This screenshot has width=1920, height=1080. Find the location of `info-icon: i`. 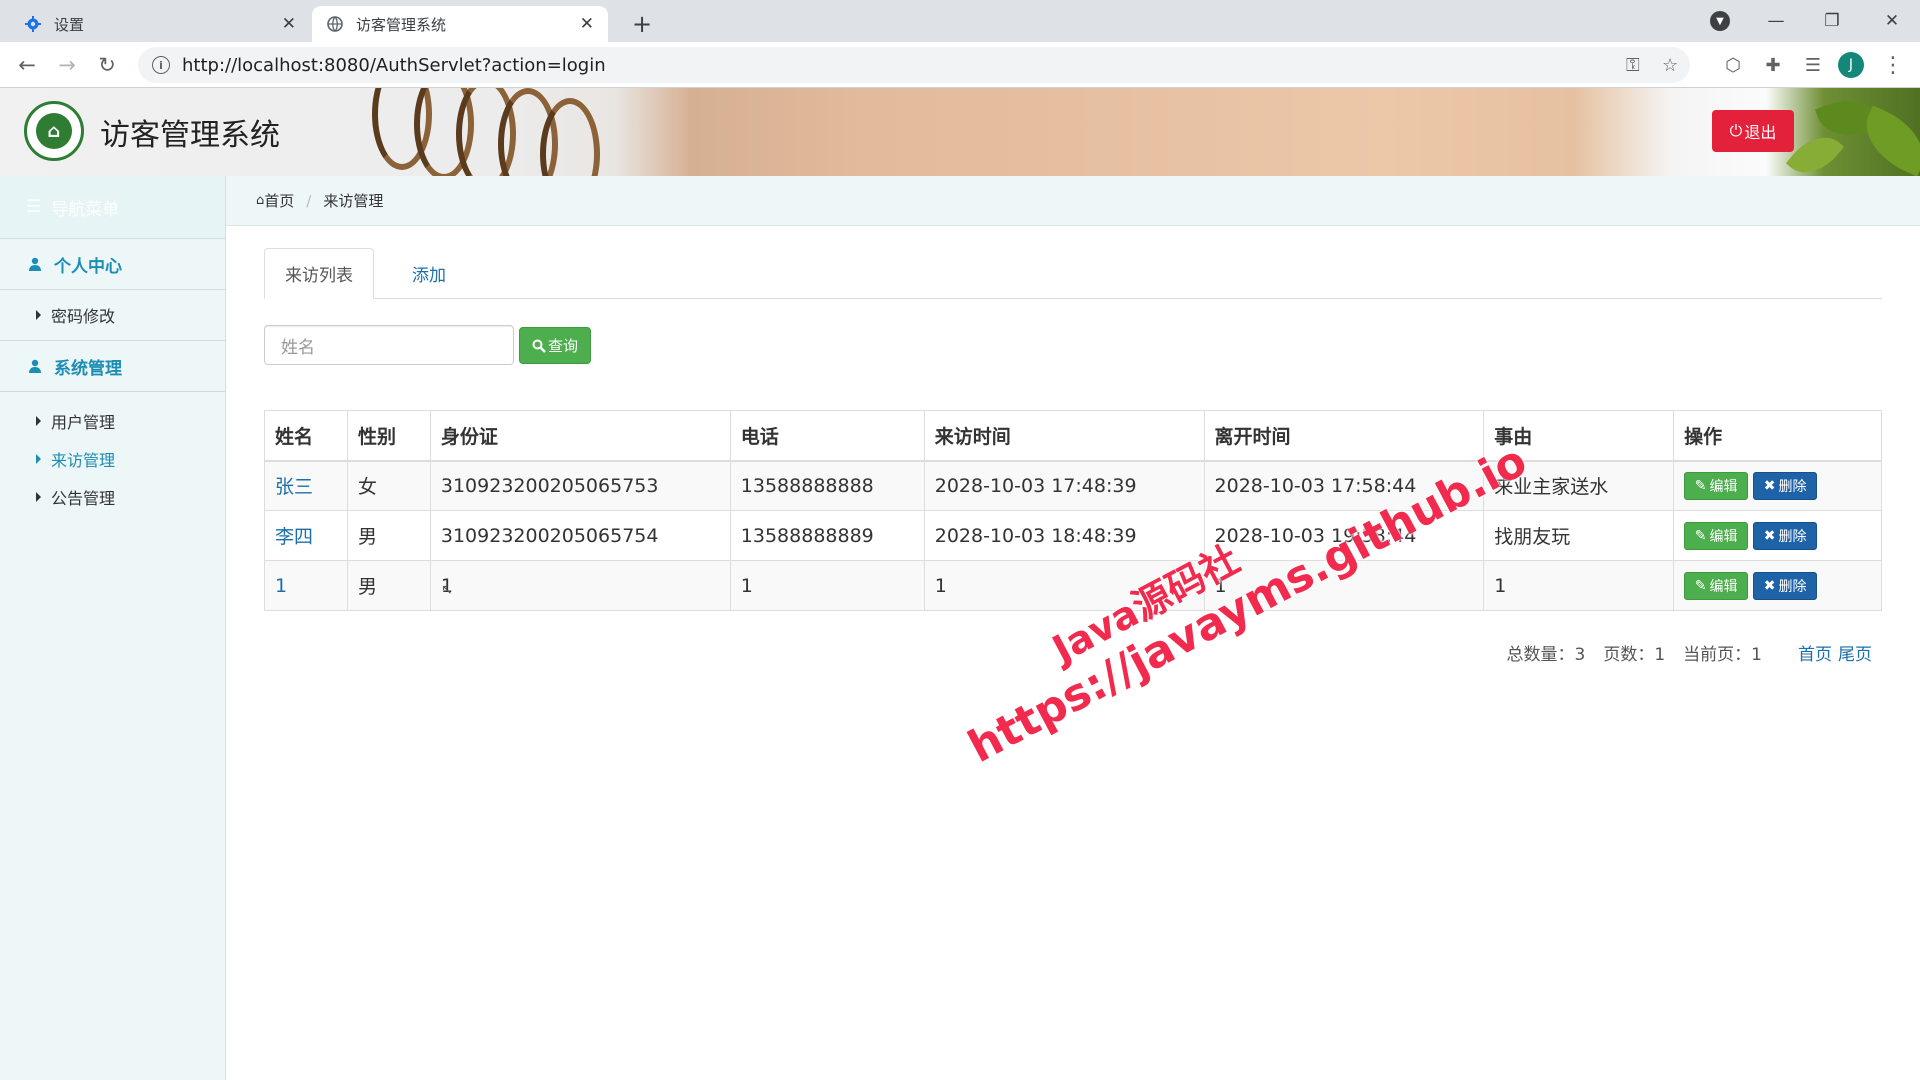

info-icon: i is located at coordinates (161, 65).